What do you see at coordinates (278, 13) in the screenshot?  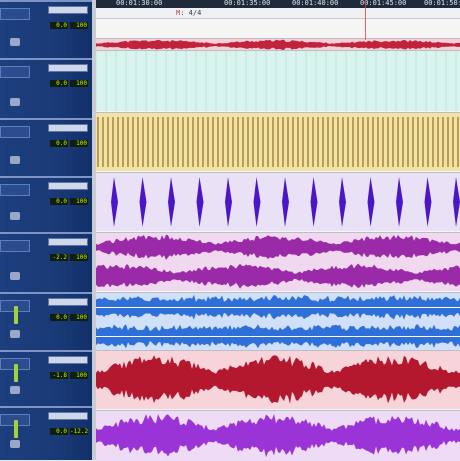 I see `meter-ruler: M: 4/4` at bounding box center [278, 13].